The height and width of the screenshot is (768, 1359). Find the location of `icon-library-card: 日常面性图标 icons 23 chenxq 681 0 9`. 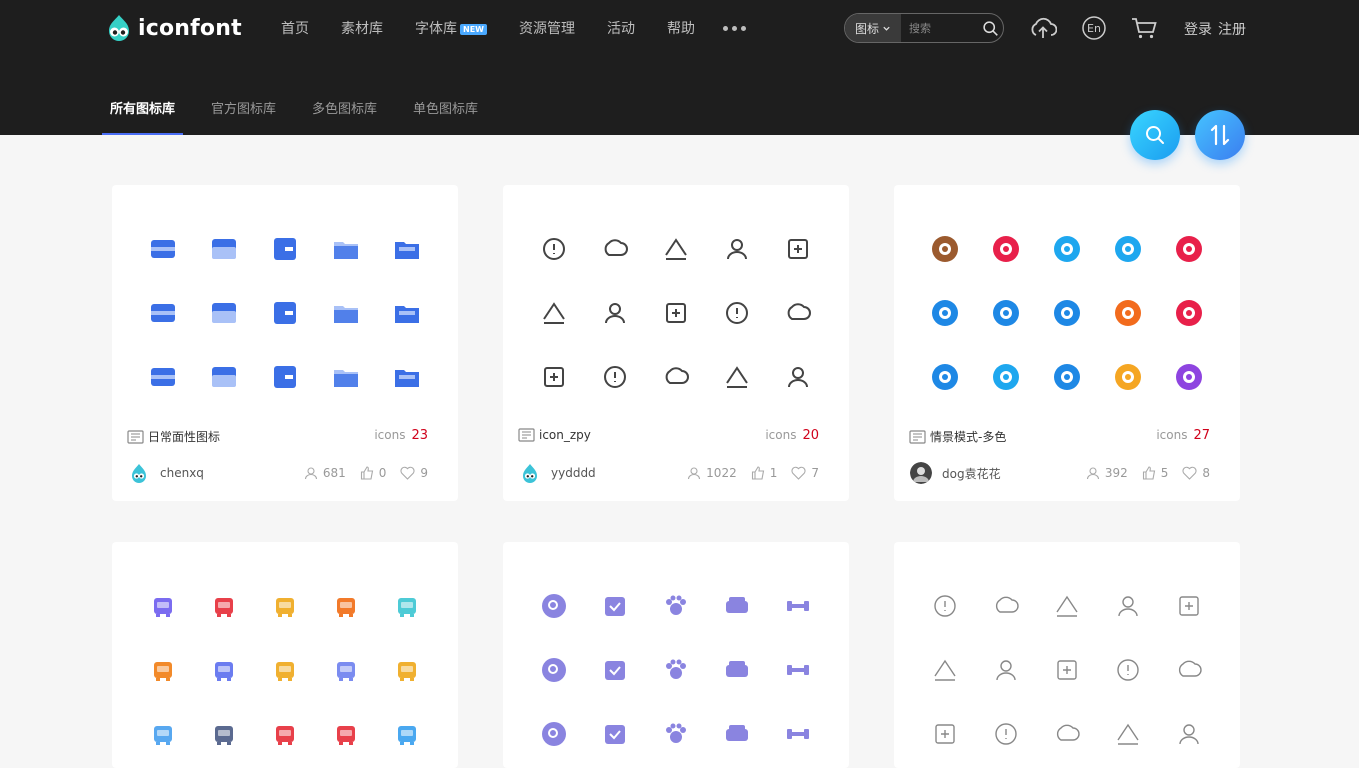

icon-library-card: 日常面性图标 icons 23 chenxq 681 0 9 is located at coordinates (285, 343).